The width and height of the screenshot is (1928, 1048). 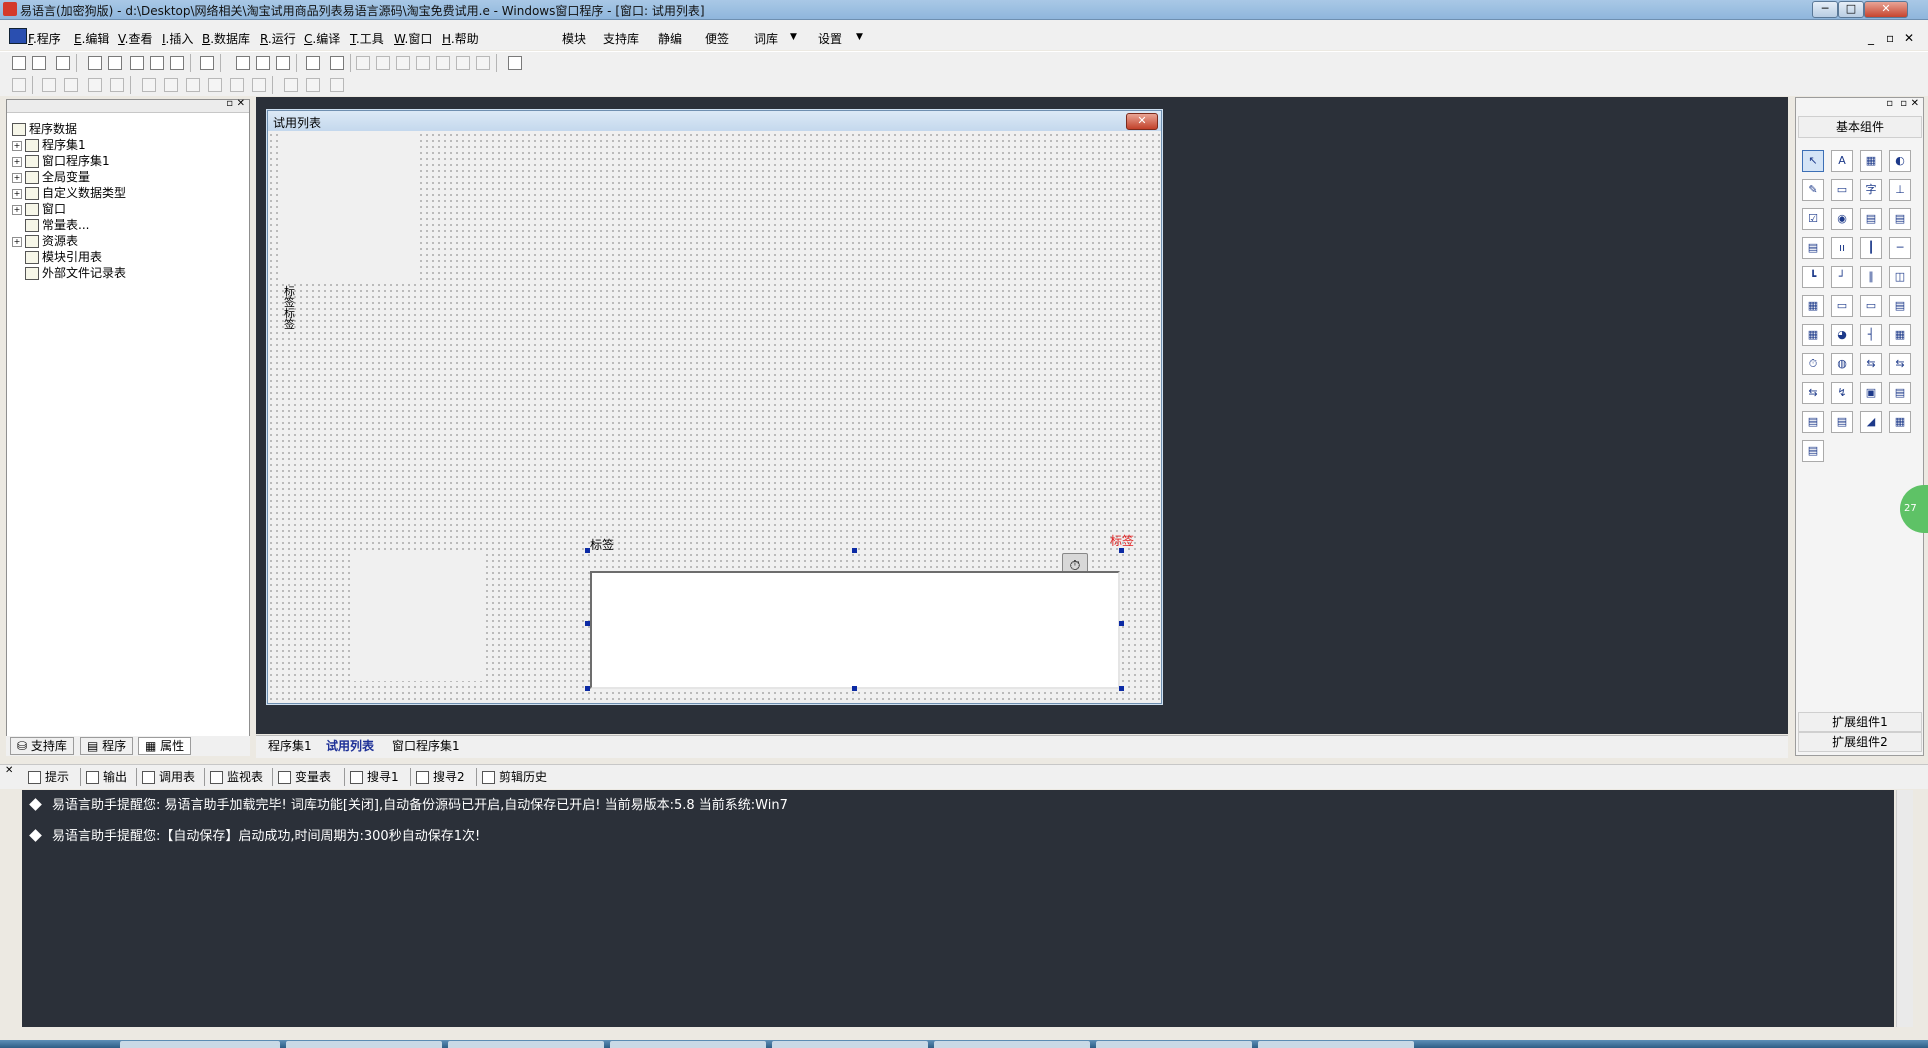 I want to click on label-red: 标签, so click(x=1122, y=540).